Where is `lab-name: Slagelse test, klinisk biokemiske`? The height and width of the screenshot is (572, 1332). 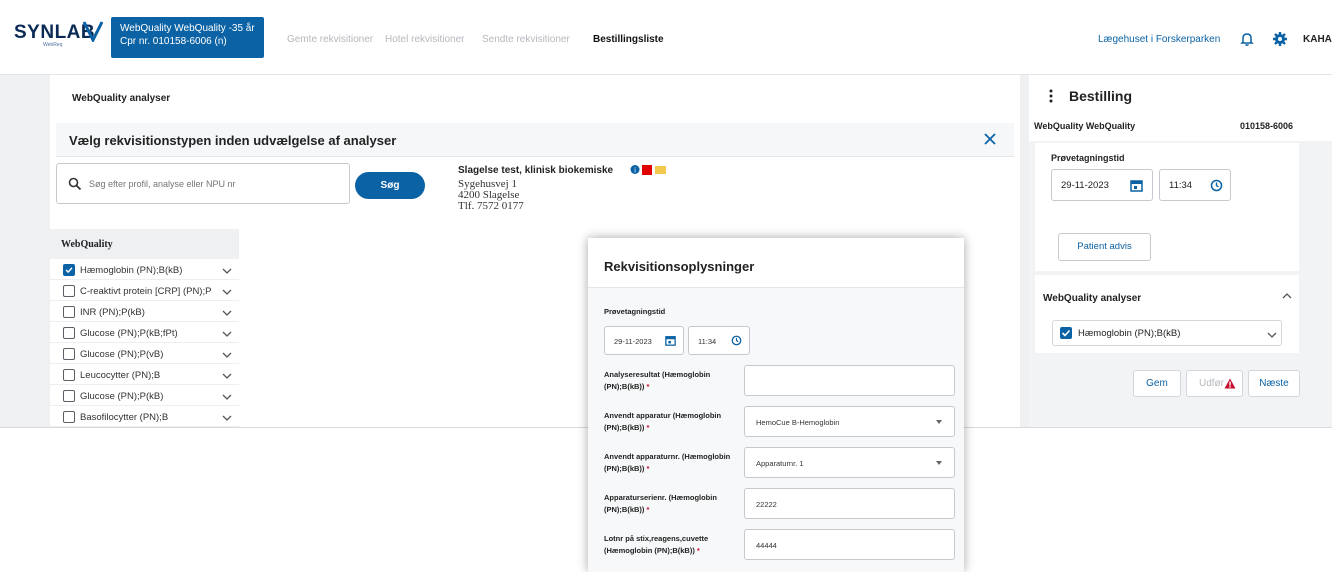
lab-name: Slagelse test, klinisk biokemiske is located at coordinates (536, 170).